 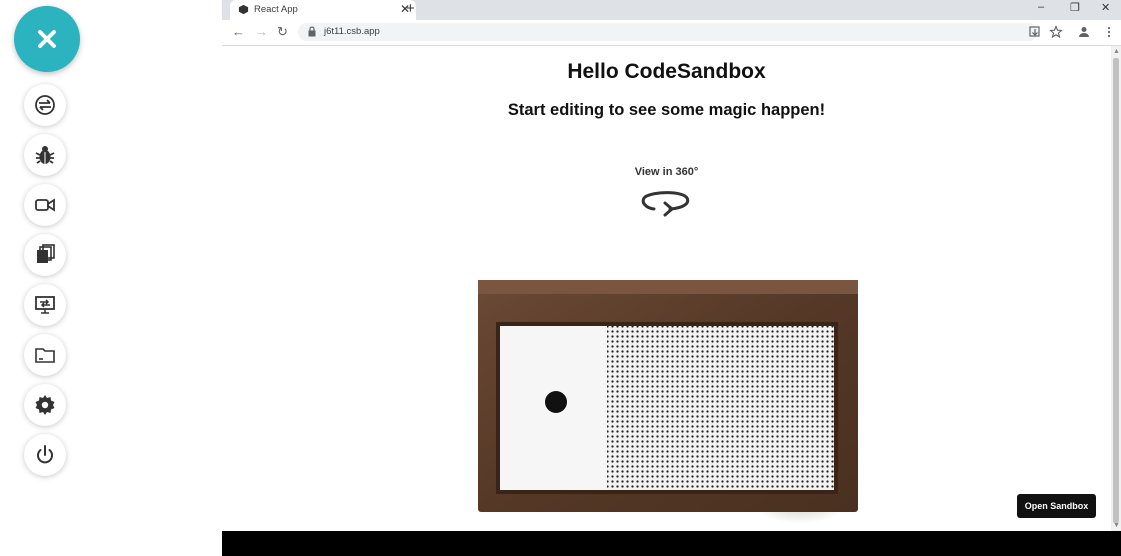 I want to click on codesandbox-favicon-icon, so click(x=243, y=9).